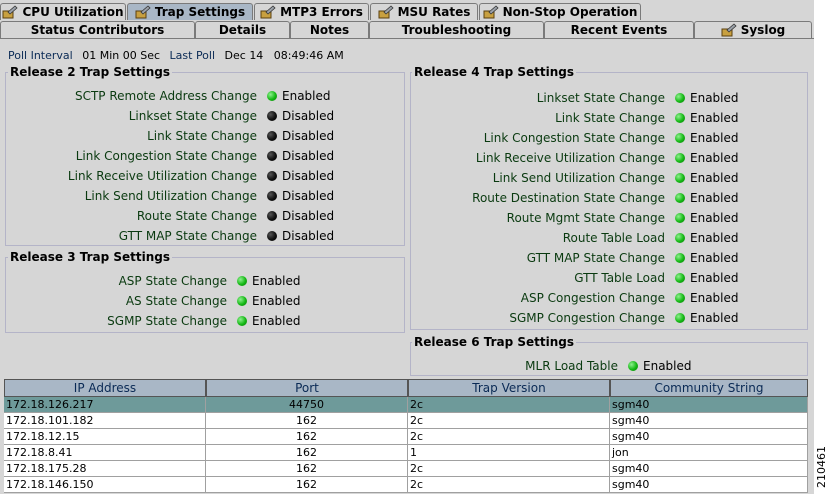 The width and height of the screenshot is (828, 494). Describe the element at coordinates (369, 218) in the screenshot. I see `release4-setting-row: Route Mgmt State Change Enabled` at that location.